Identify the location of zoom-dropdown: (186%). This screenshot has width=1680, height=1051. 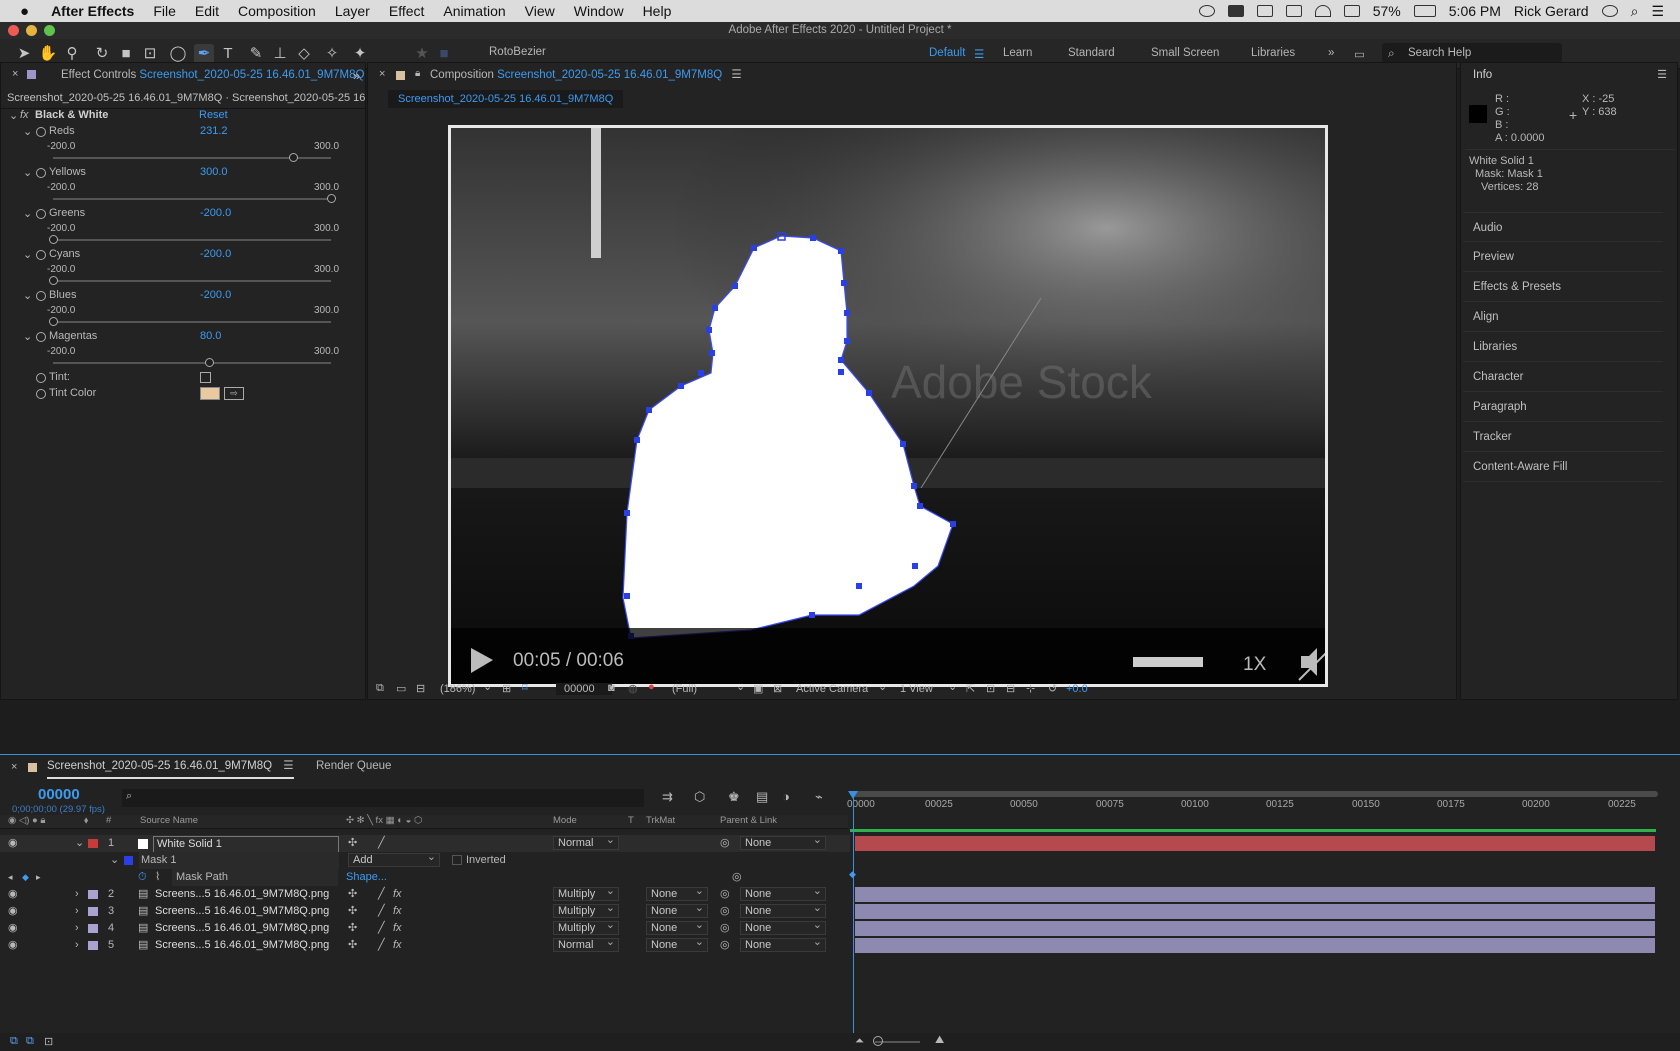
(457, 689).